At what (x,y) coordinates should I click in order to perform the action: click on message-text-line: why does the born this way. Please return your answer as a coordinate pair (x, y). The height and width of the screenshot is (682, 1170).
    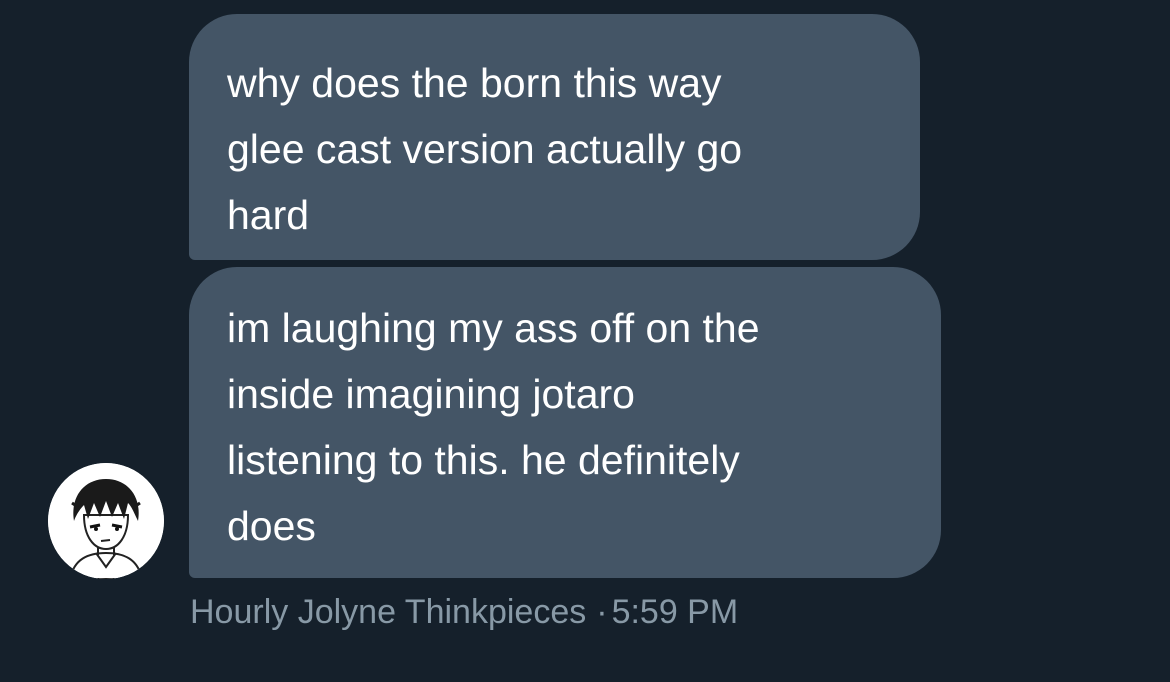
    Looking at the image, I should click on (474, 83).